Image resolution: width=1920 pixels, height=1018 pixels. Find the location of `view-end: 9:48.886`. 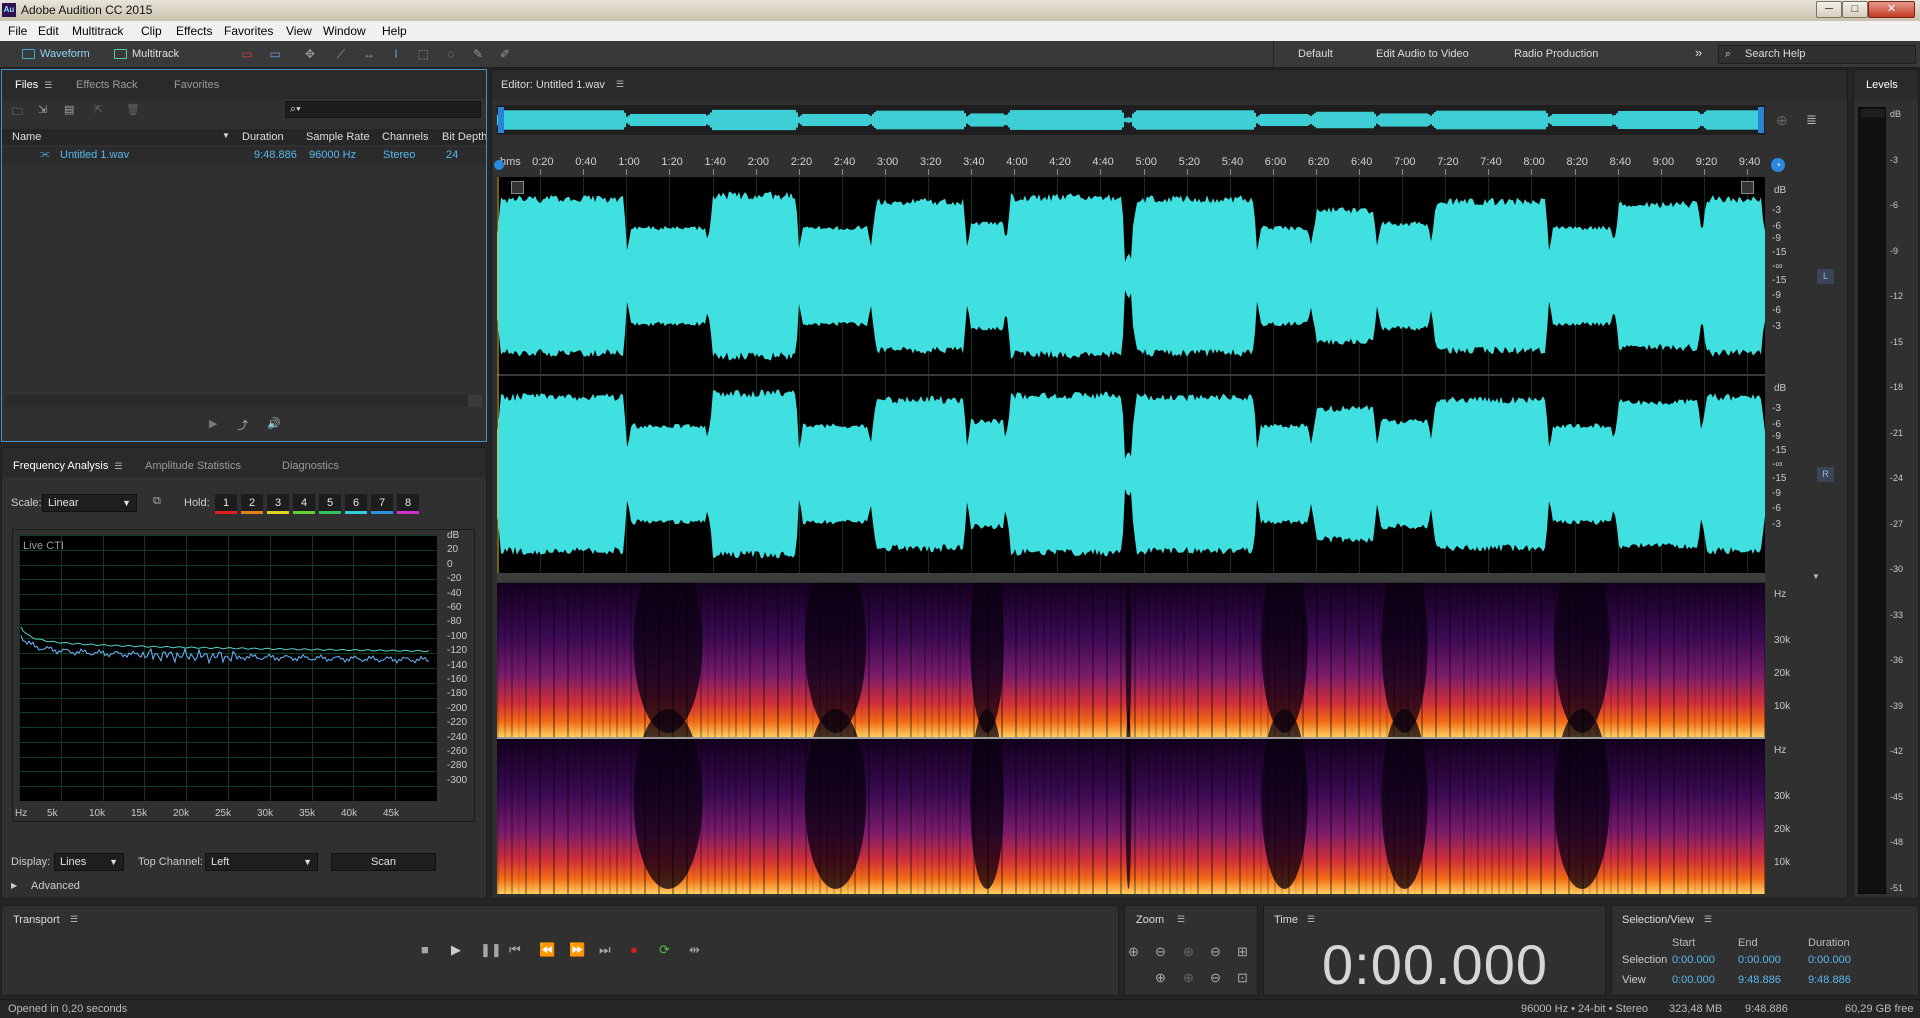

view-end: 9:48.886 is located at coordinates (1759, 980).